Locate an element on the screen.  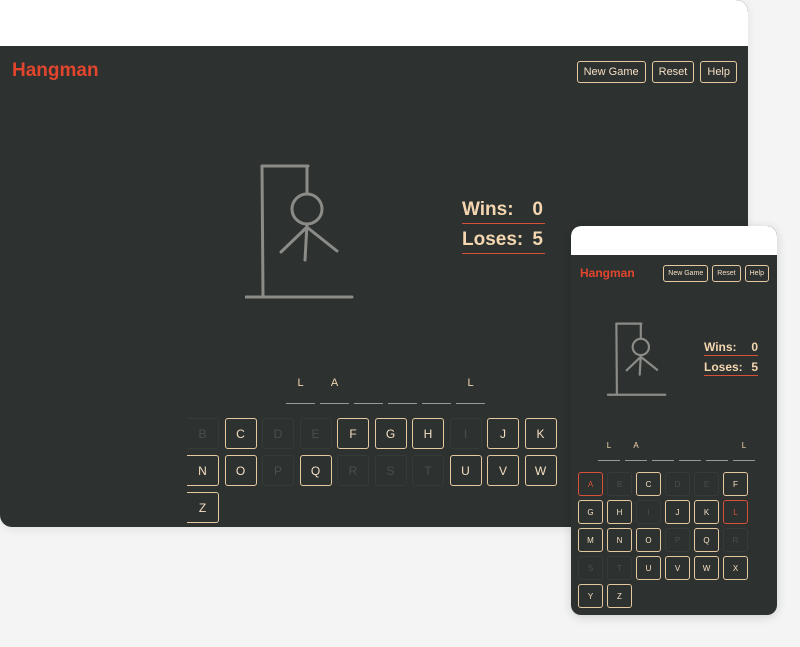
key-m: M is located at coordinates (590, 540).